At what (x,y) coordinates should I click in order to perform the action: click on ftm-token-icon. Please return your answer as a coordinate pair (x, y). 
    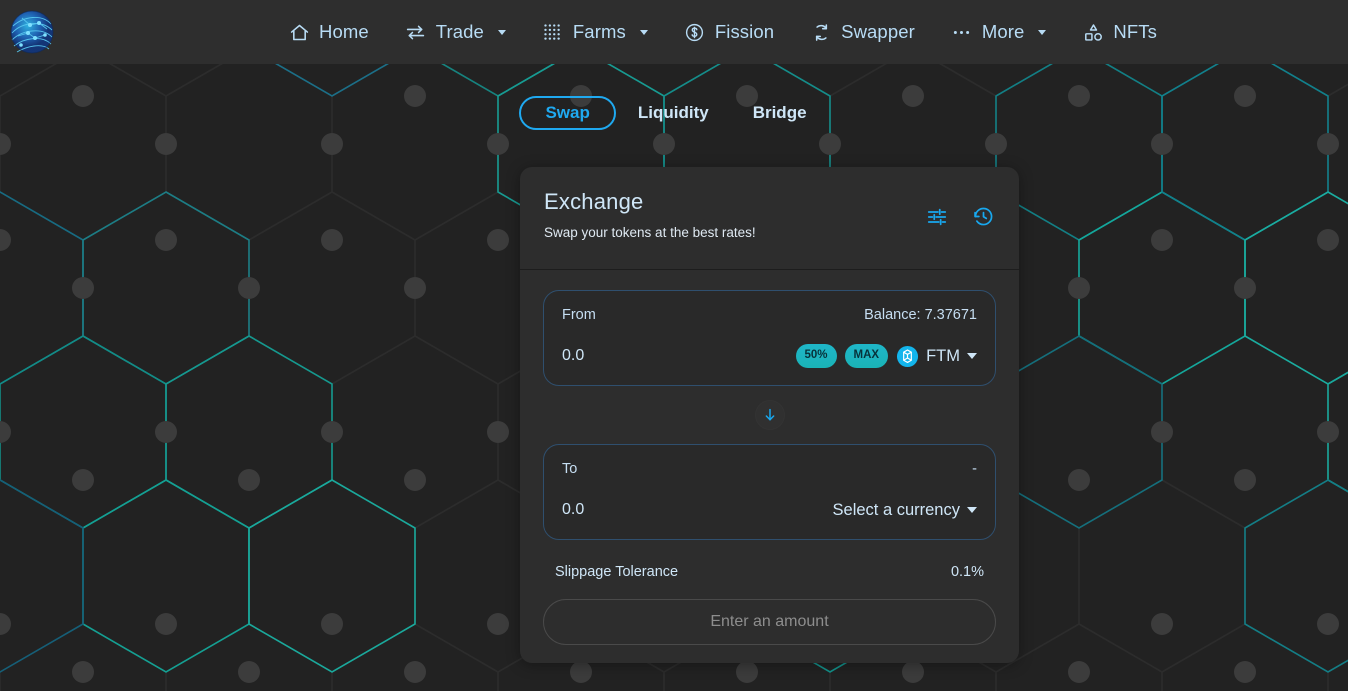
    Looking at the image, I should click on (907, 356).